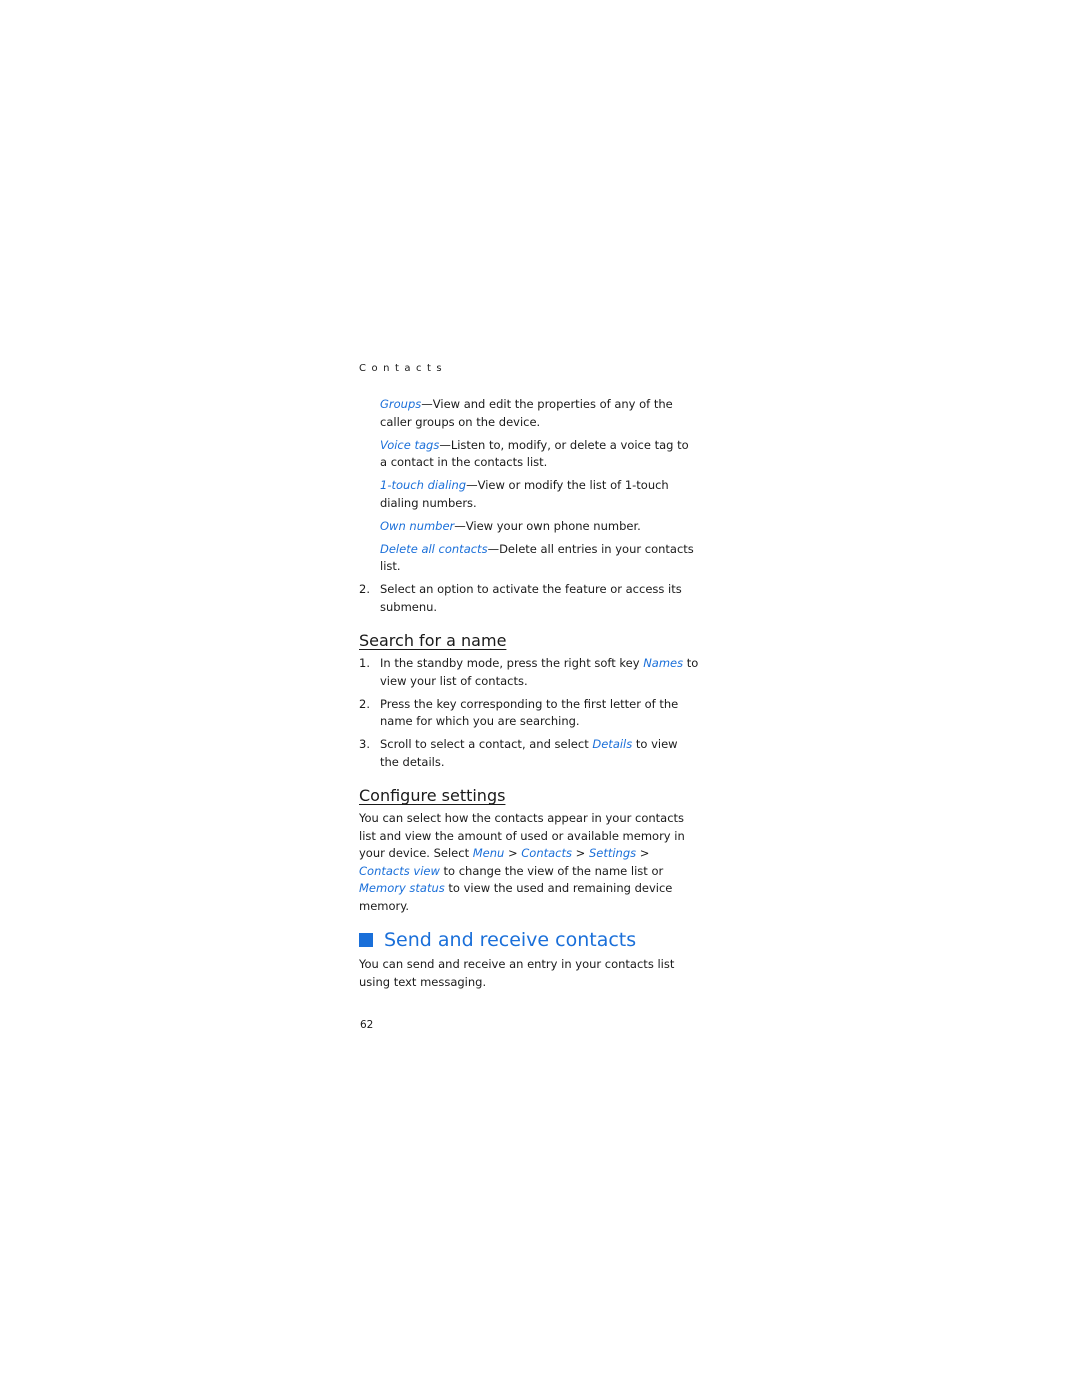 This screenshot has height=1397, width=1080. Describe the element at coordinates (612, 853) in the screenshot. I see `settings-link: Settings` at that location.